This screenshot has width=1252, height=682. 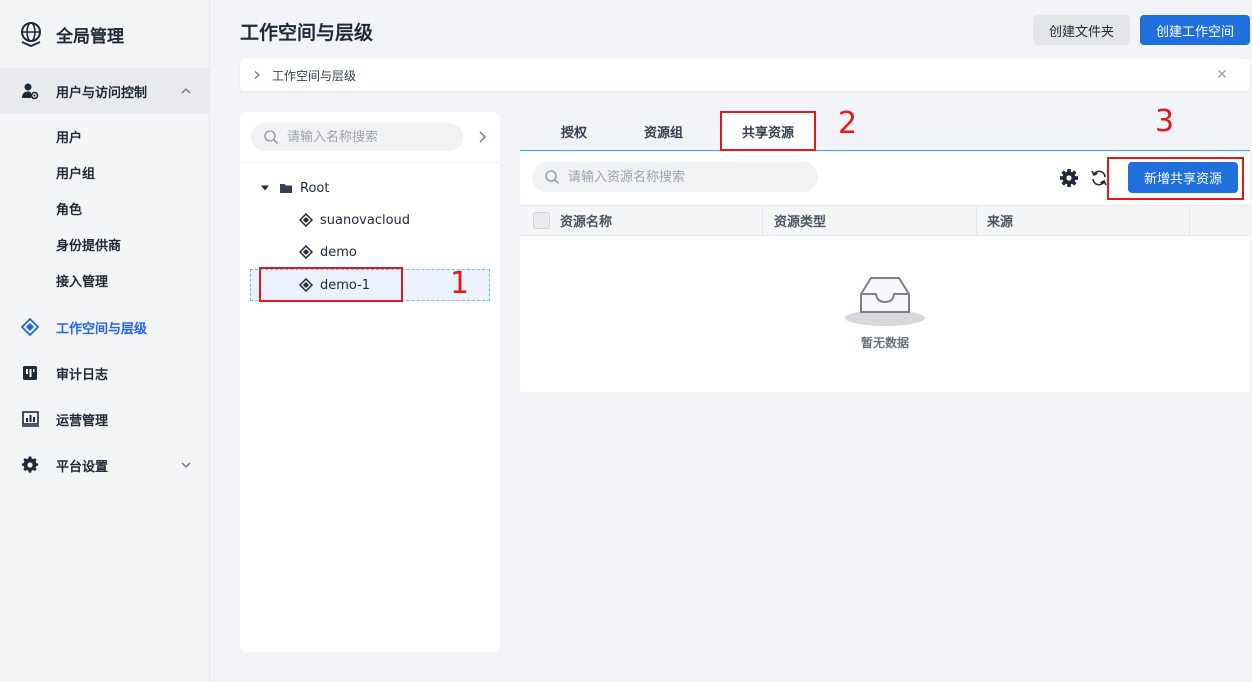 What do you see at coordinates (482, 137) in the screenshot?
I see `expand-panel-chevron-icon` at bounding box center [482, 137].